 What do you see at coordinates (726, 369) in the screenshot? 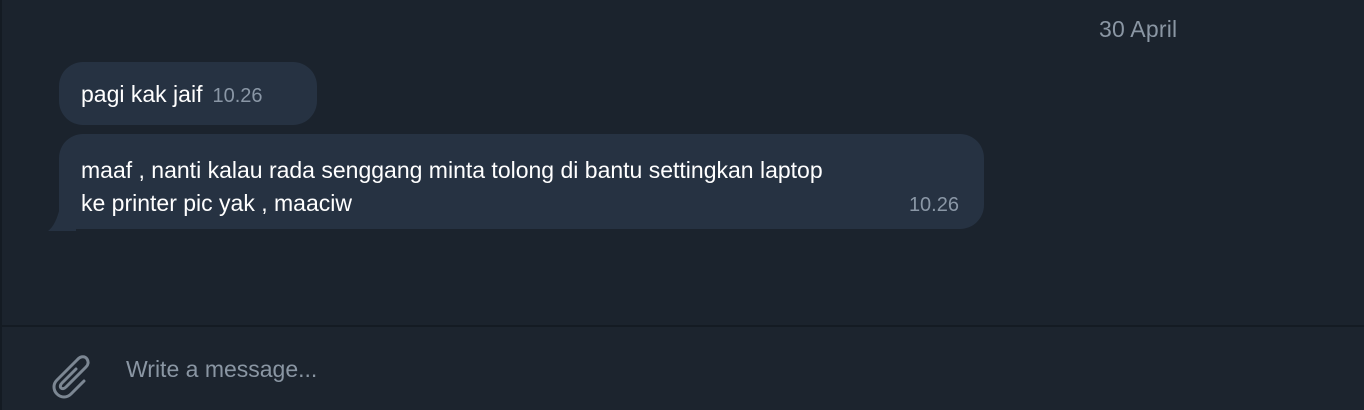
I see `message-input` at bounding box center [726, 369].